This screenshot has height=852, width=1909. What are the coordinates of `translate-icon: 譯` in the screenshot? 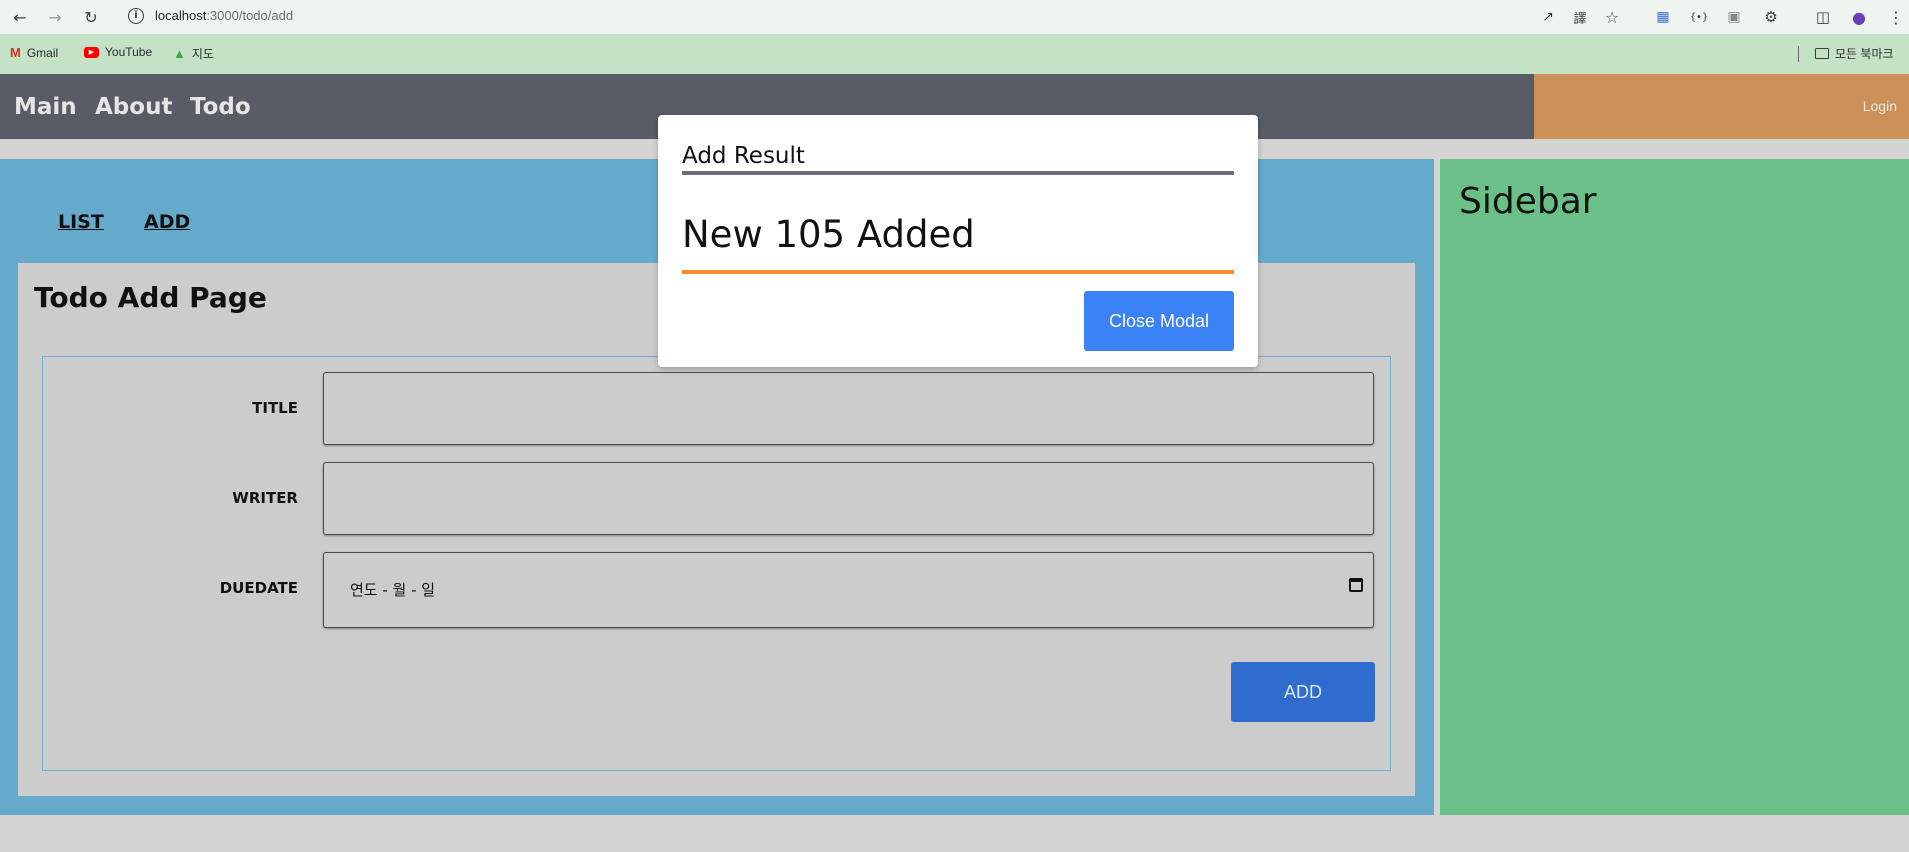 It's located at (1580, 17).